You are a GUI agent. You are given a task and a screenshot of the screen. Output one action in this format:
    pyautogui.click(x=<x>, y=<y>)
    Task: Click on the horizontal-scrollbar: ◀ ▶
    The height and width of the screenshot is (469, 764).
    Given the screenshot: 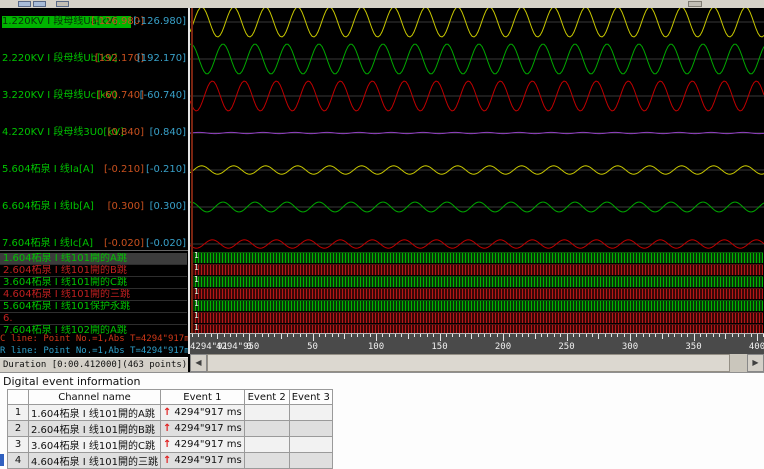 What is the action you would take?
    pyautogui.click(x=477, y=363)
    